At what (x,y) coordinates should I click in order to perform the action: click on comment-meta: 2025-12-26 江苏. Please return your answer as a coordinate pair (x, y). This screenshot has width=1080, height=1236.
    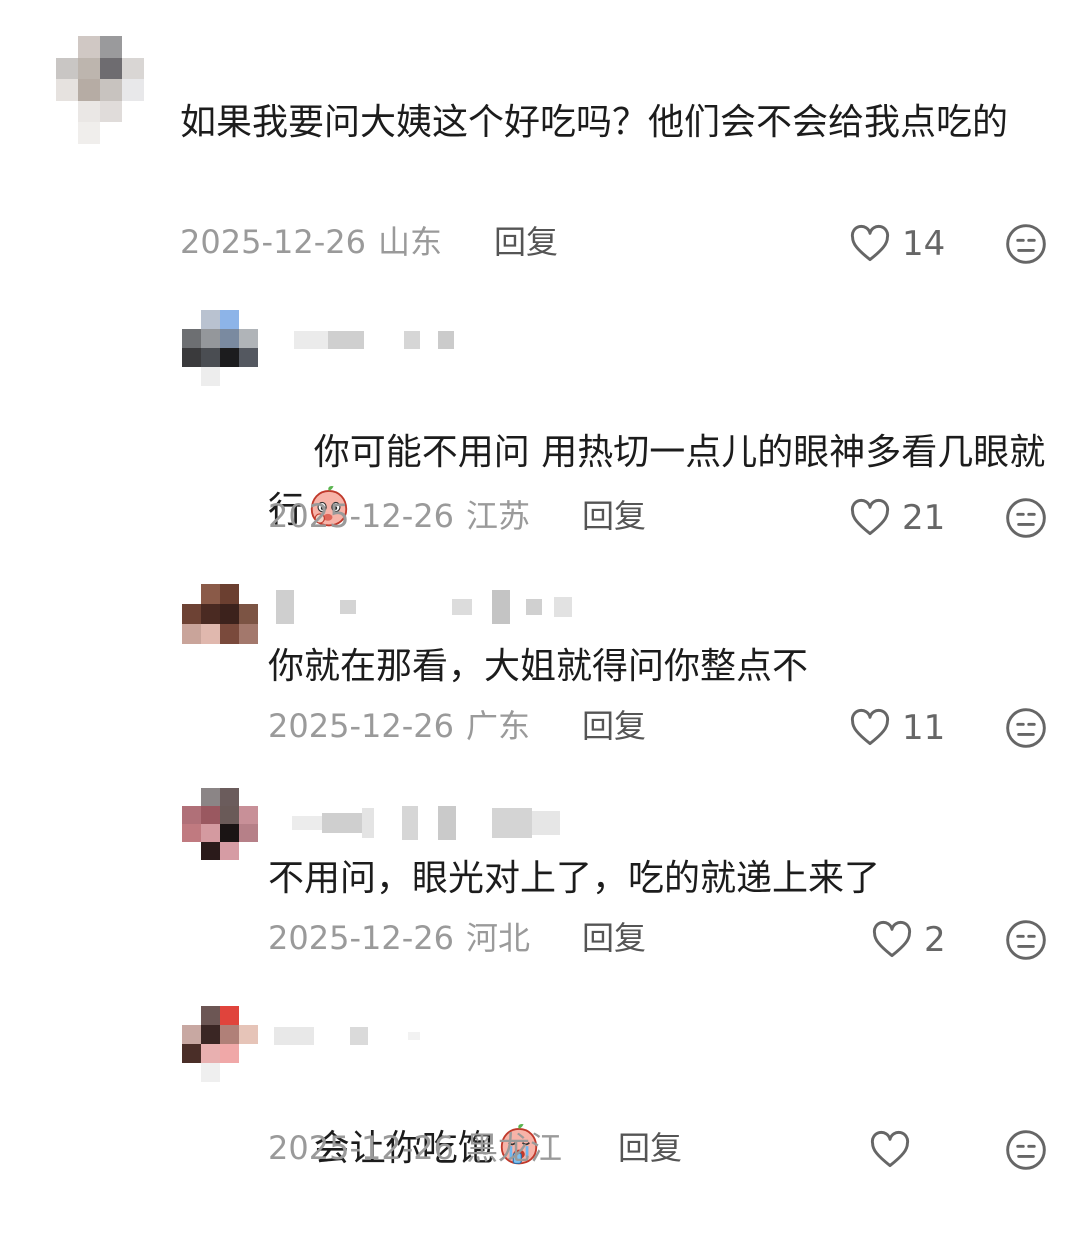
    Looking at the image, I should click on (399, 516).